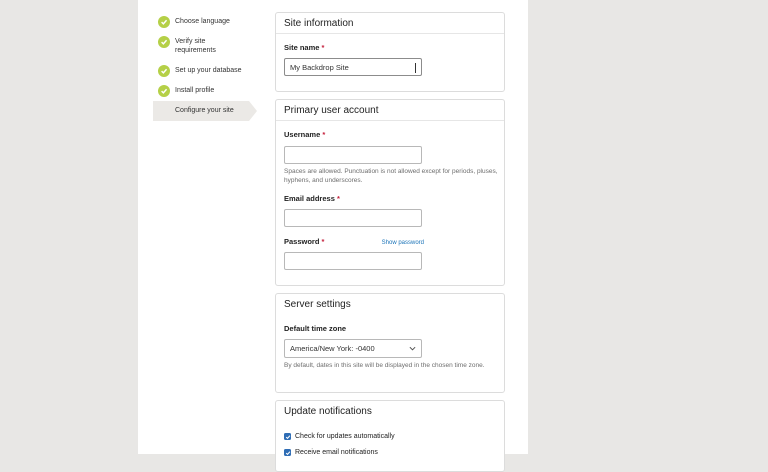 The width and height of the screenshot is (768, 472). What do you see at coordinates (195, 46) in the screenshot?
I see `step-label: Verify site requirements` at bounding box center [195, 46].